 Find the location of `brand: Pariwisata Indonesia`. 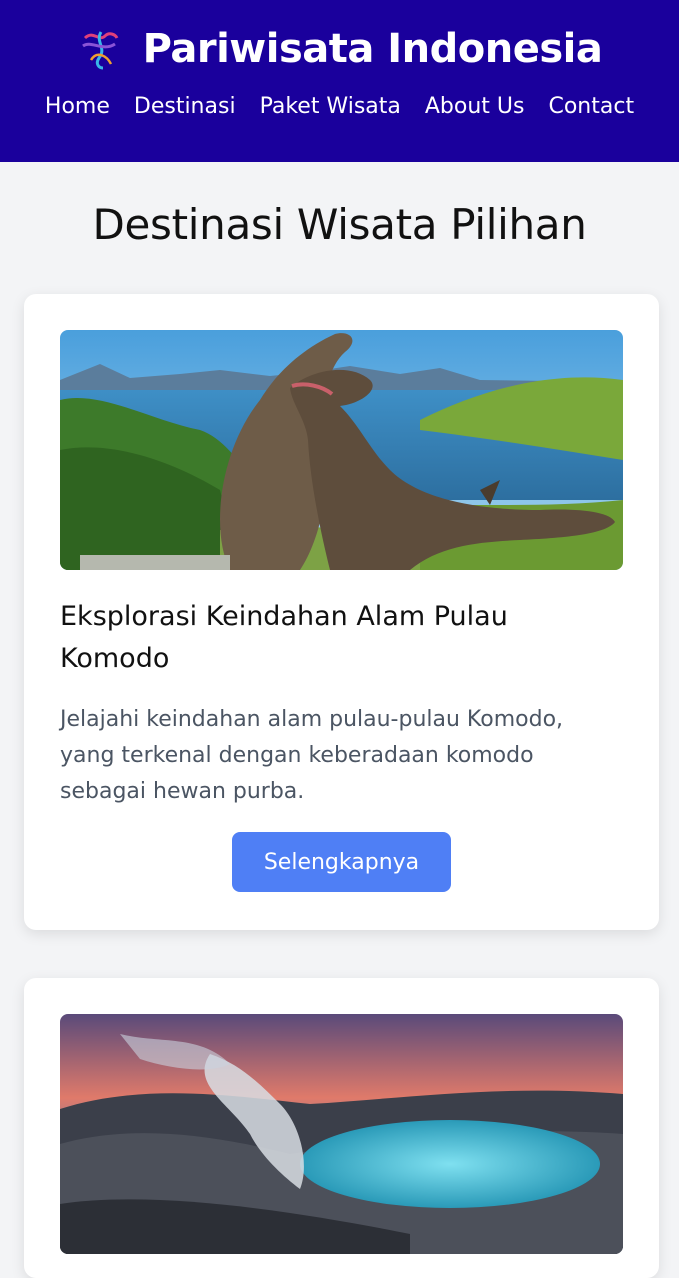

brand: Pariwisata Indonesia is located at coordinates (339, 49).